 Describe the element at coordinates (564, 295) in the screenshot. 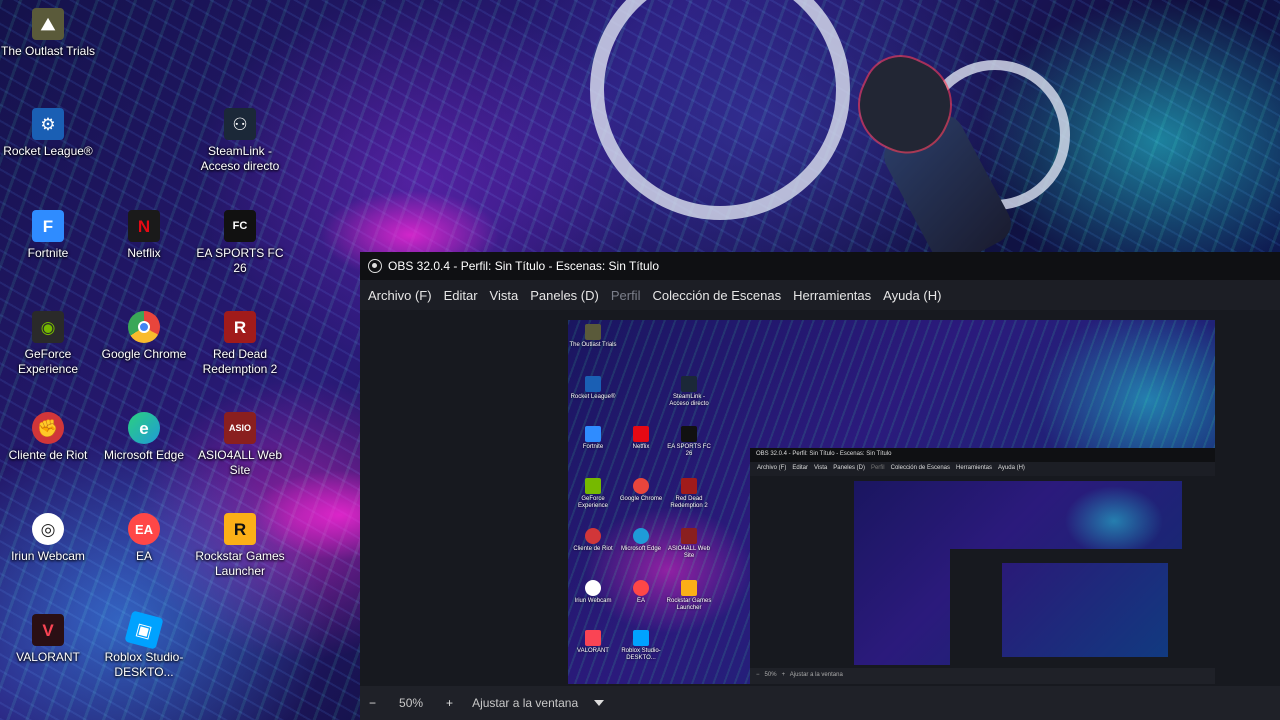

I see `menu-paneles: Paneles (D)` at that location.